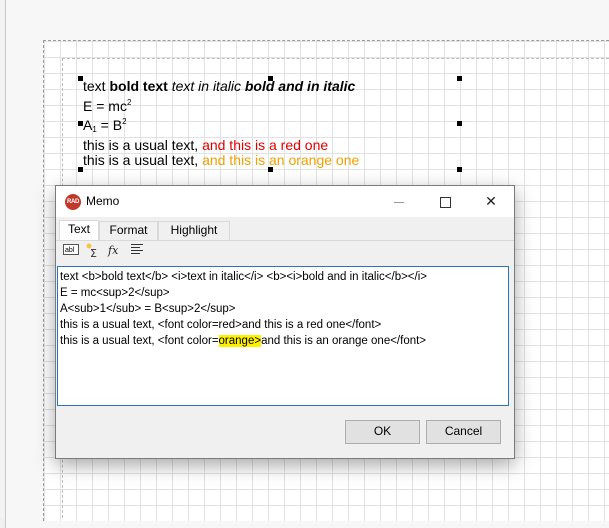 Image resolution: width=609 pixels, height=528 pixels. Describe the element at coordinates (128, 230) in the screenshot. I see `tab-format: Format` at that location.